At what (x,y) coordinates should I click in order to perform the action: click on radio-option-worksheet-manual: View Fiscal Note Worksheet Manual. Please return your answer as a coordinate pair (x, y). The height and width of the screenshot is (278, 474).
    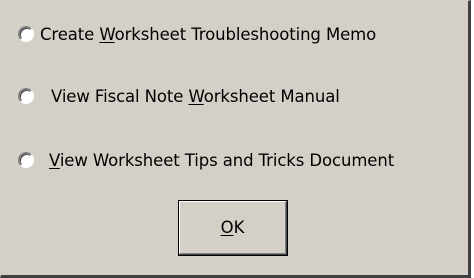
    Looking at the image, I should click on (179, 96).